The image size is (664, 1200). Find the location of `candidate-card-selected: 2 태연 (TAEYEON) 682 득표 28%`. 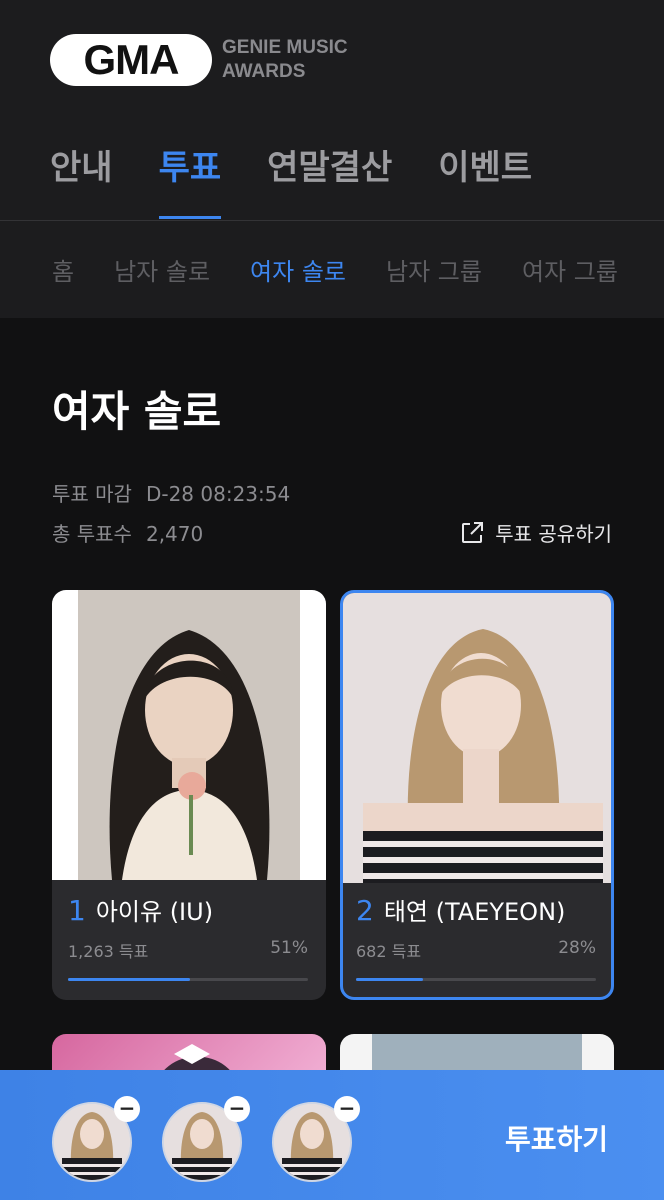

candidate-card-selected: 2 태연 (TAEYEON) 682 득표 28% is located at coordinates (477, 795).